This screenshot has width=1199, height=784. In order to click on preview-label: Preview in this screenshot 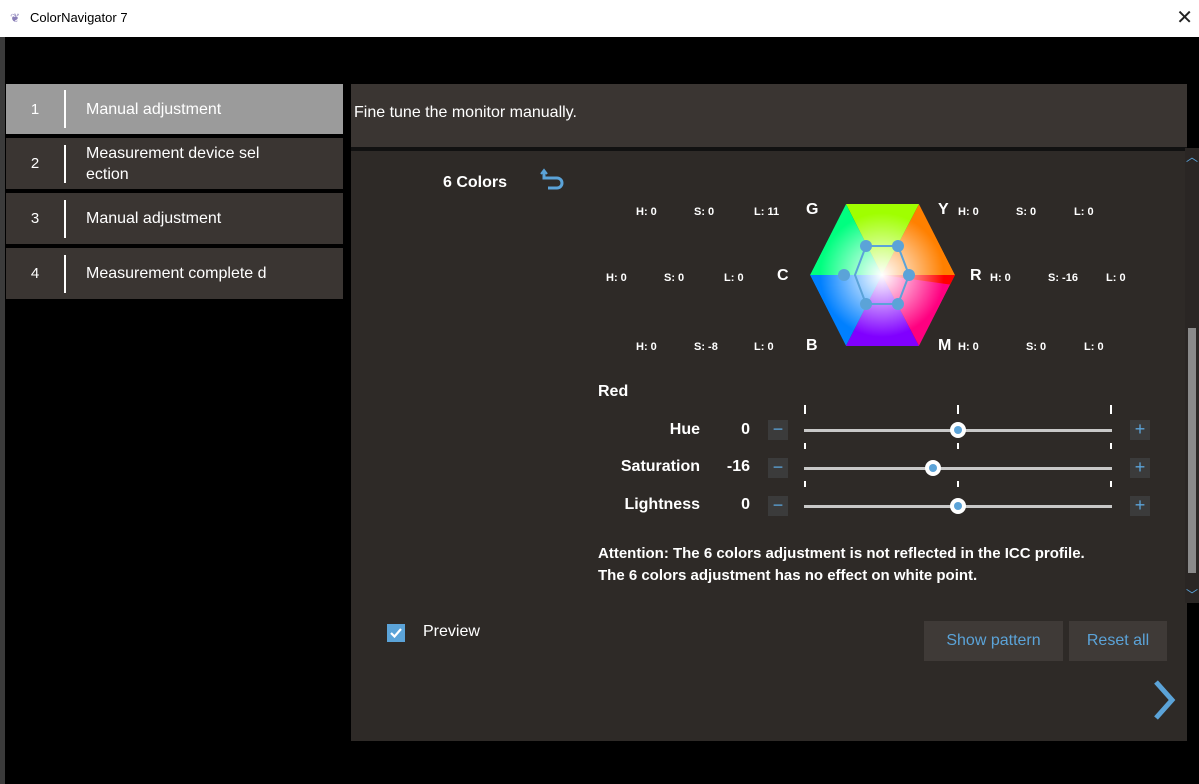, I will do `click(451, 631)`.